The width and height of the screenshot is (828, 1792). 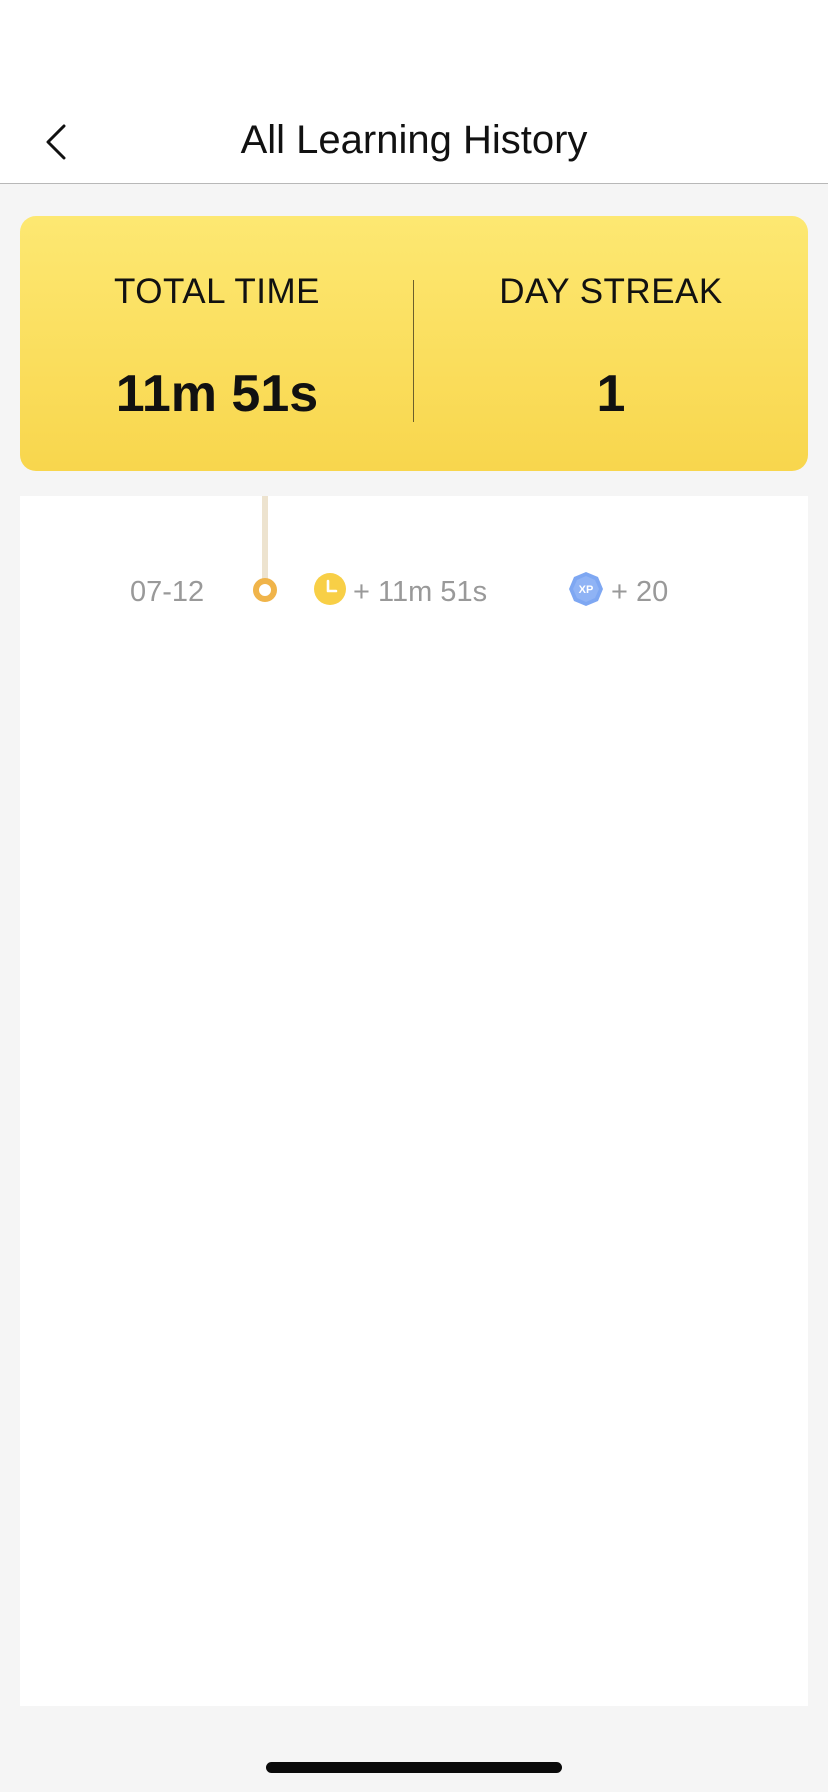 I want to click on history-item-date: 07-12, so click(x=167, y=592).